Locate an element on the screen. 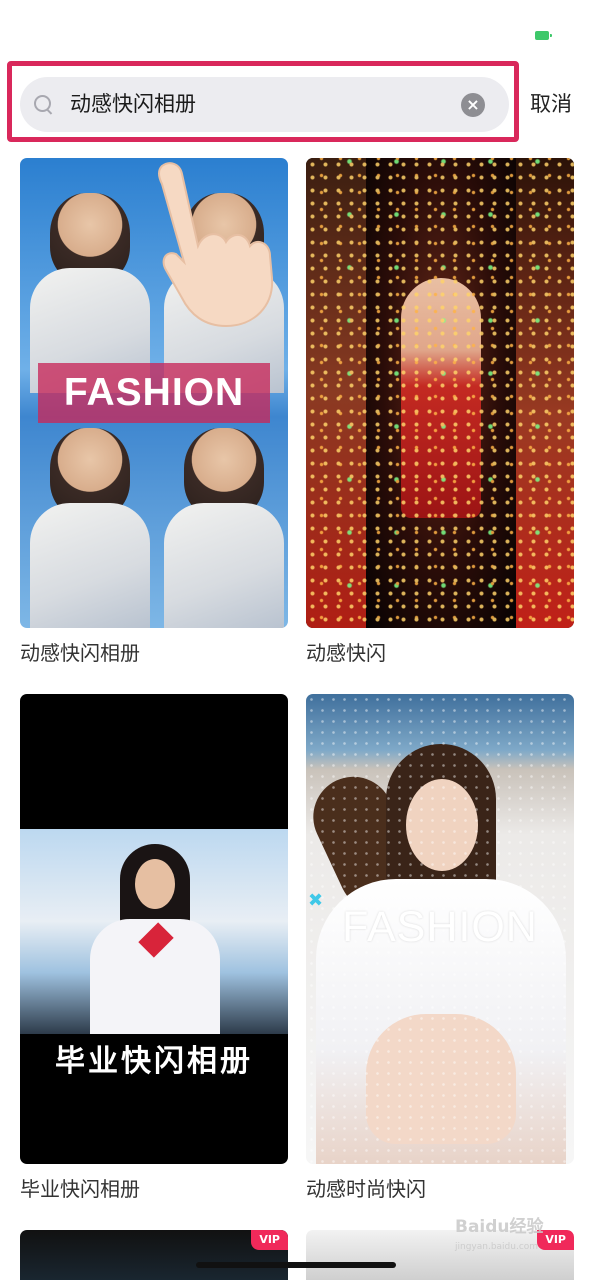 The height and width of the screenshot is (1280, 592). result-title: 动感快闪 is located at coordinates (346, 653).